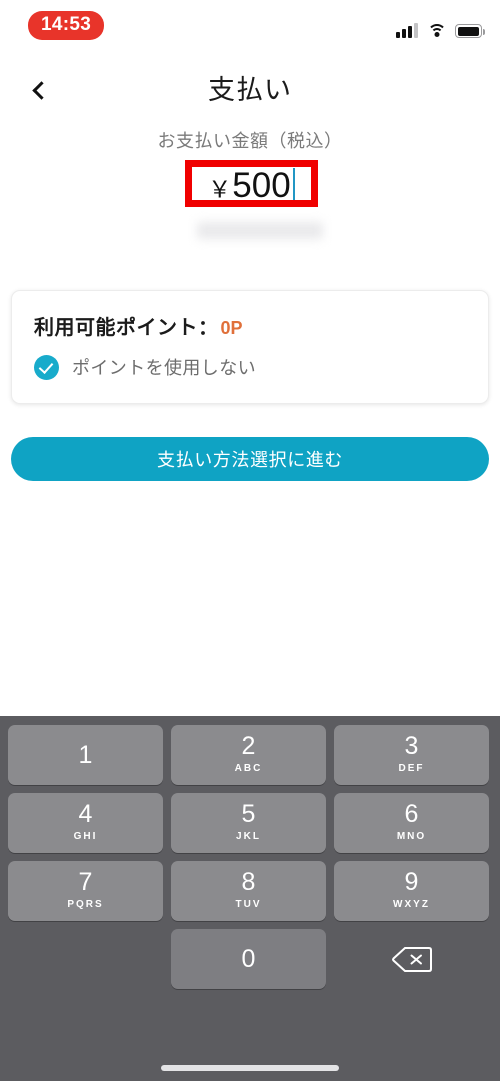 Image resolution: width=500 pixels, height=1081 pixels. Describe the element at coordinates (85, 882) in the screenshot. I see `key-number: 7` at that location.